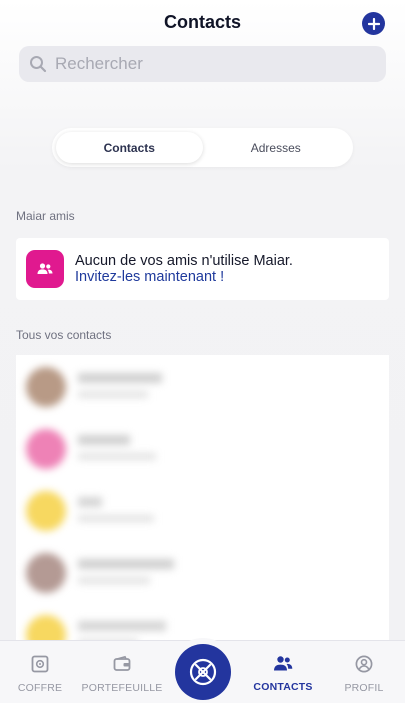 This screenshot has height=703, width=405. Describe the element at coordinates (45, 269) in the screenshot. I see `people-icon` at that location.